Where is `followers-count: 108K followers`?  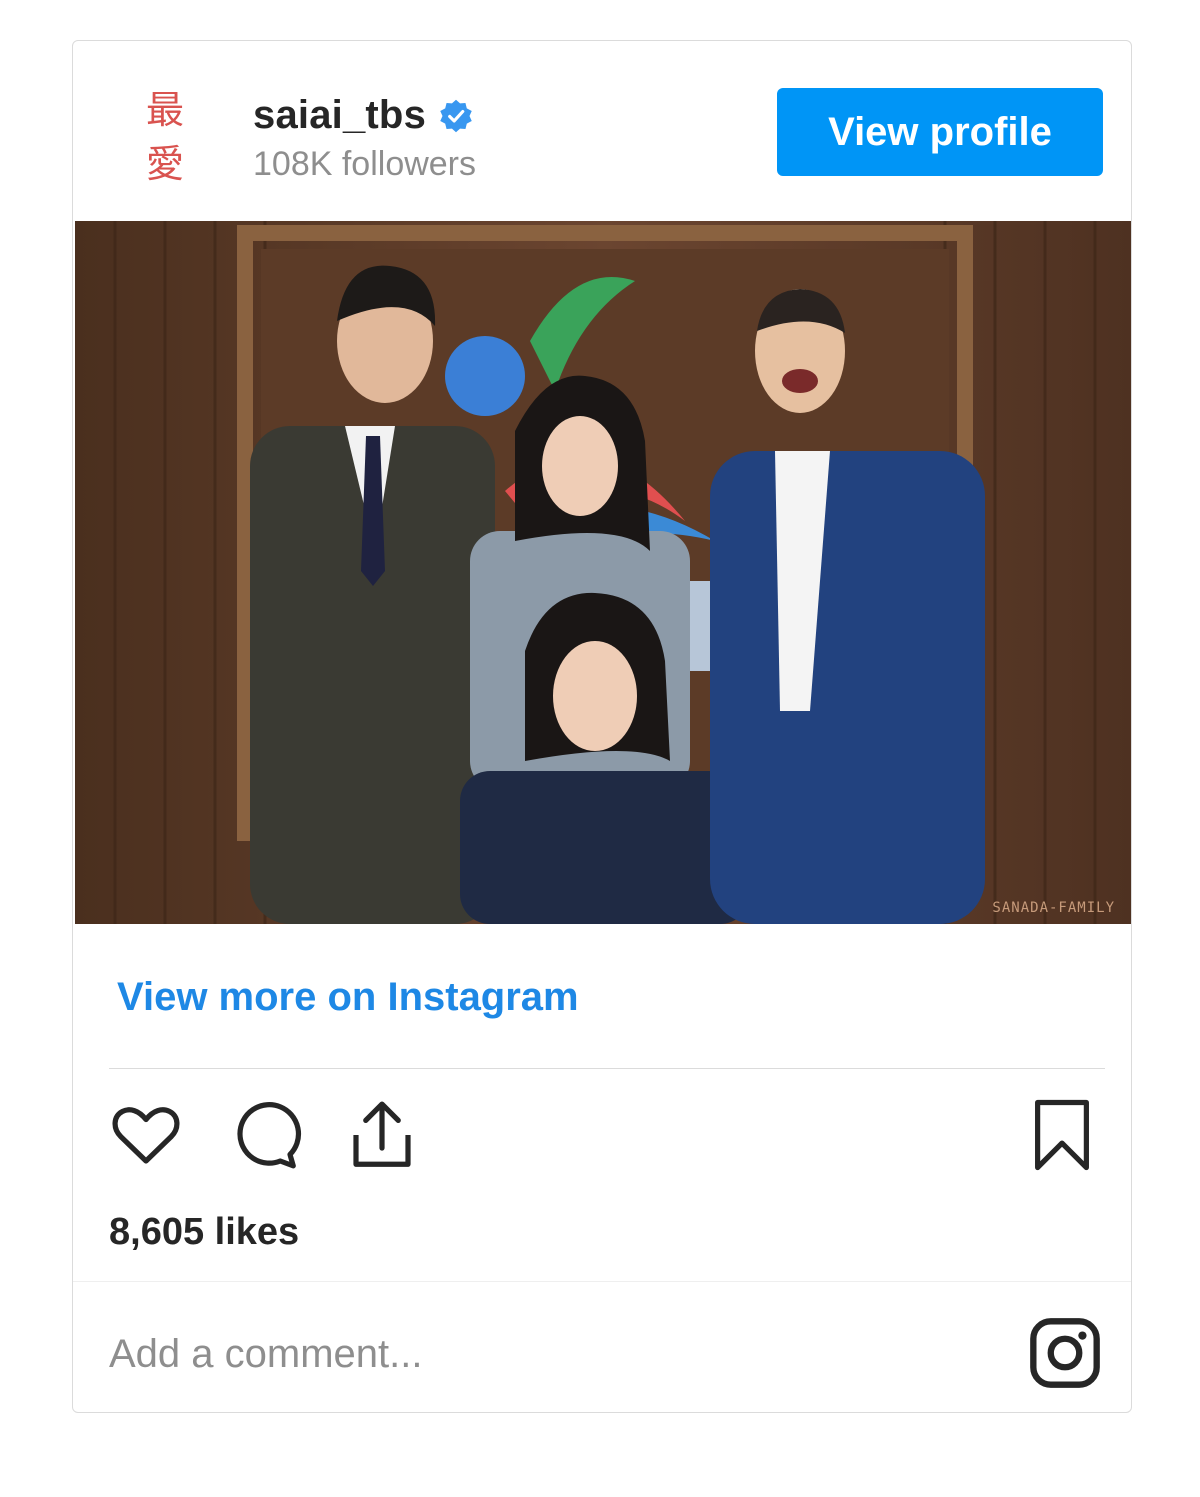 followers-count: 108K followers is located at coordinates (365, 164).